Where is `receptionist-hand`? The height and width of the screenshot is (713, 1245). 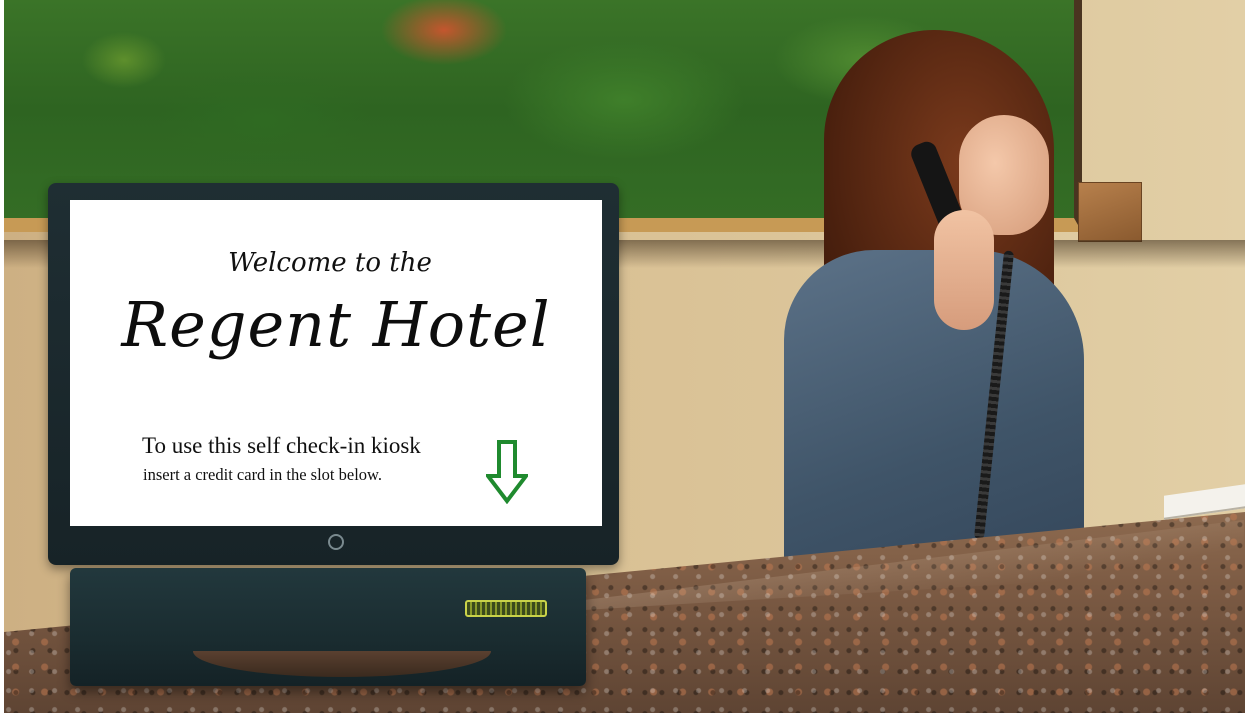
receptionist-hand is located at coordinates (964, 270).